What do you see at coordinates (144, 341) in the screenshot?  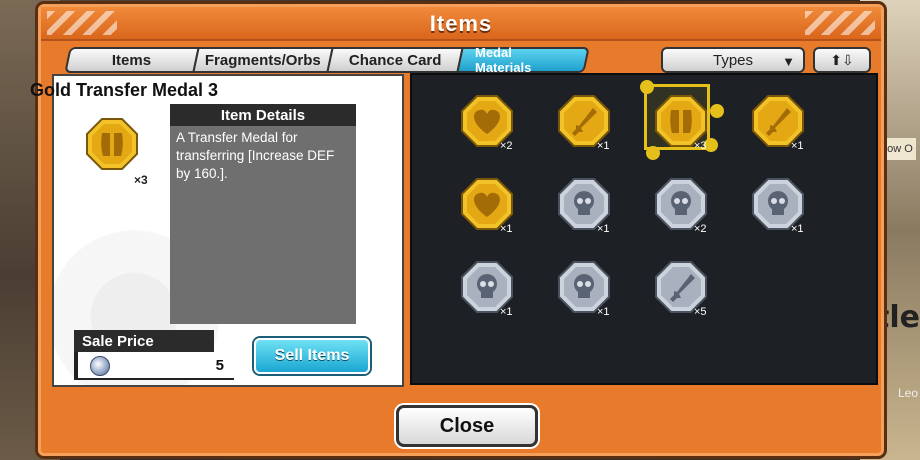 I see `sale-price-label: Sale Price` at bounding box center [144, 341].